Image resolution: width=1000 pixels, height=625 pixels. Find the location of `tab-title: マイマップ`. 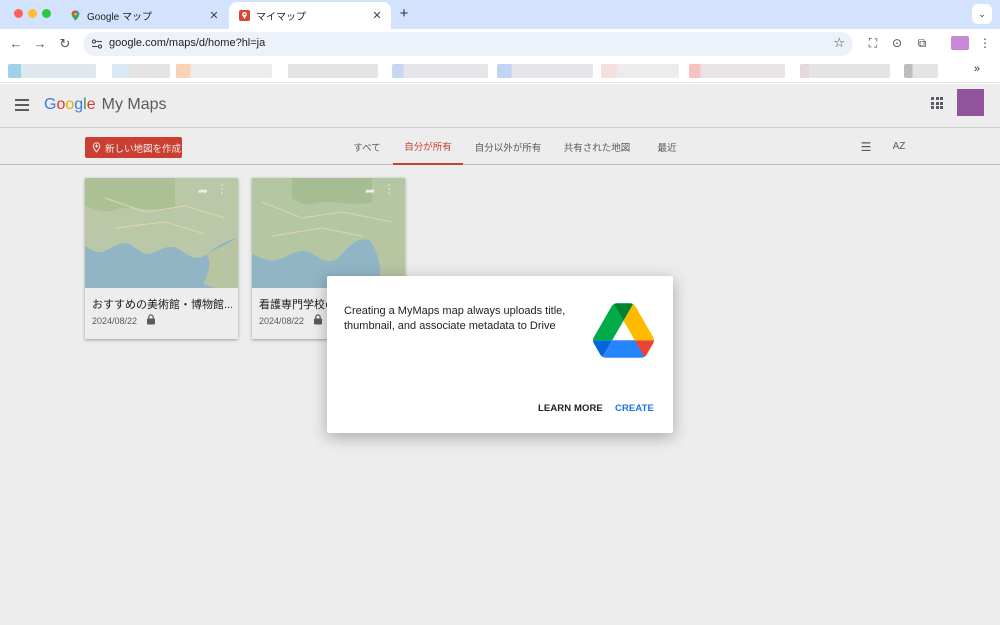

tab-title: マイマップ is located at coordinates (281, 17).